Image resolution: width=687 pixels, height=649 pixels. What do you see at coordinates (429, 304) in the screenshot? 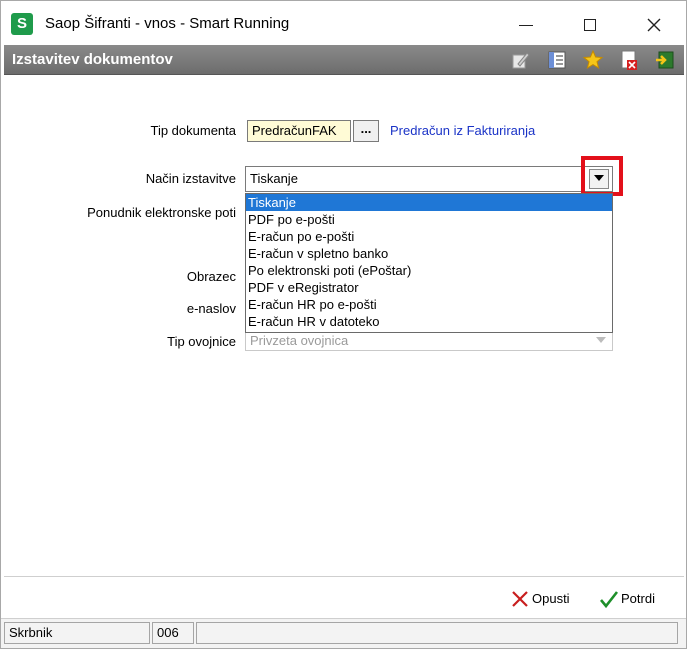
I see `option-item: E-račun HR po e-pošti` at bounding box center [429, 304].